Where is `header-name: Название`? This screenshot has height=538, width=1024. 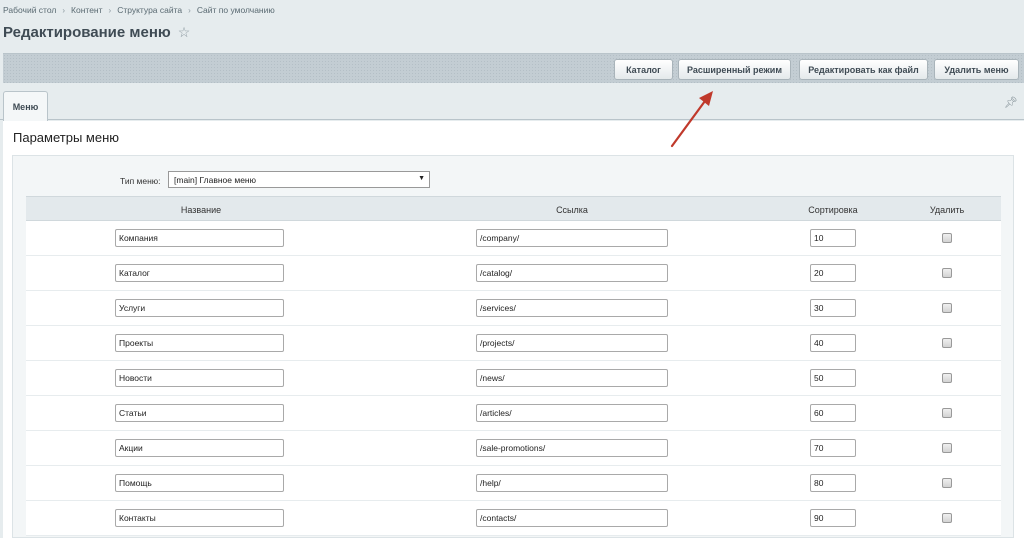
header-name: Название is located at coordinates (201, 210).